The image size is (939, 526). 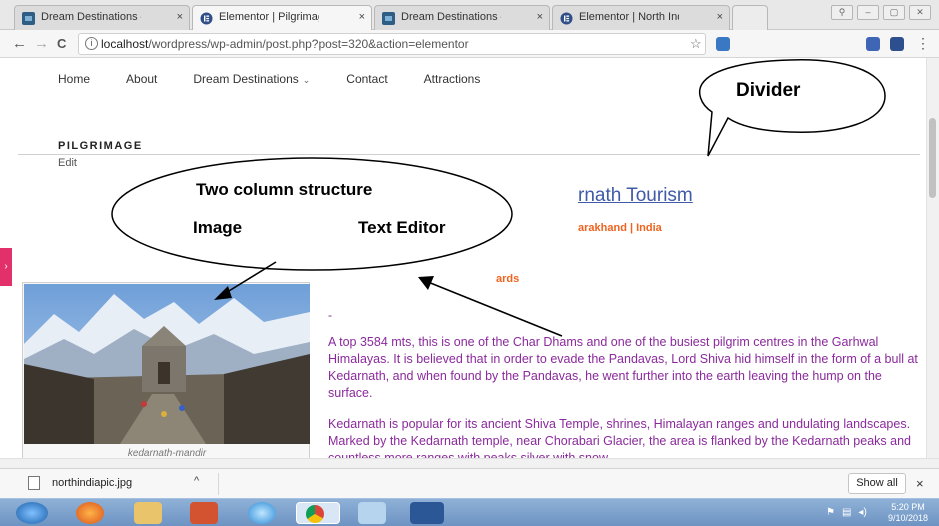 I want to click on structure-callout-title: Two column structure, so click(x=284, y=189).